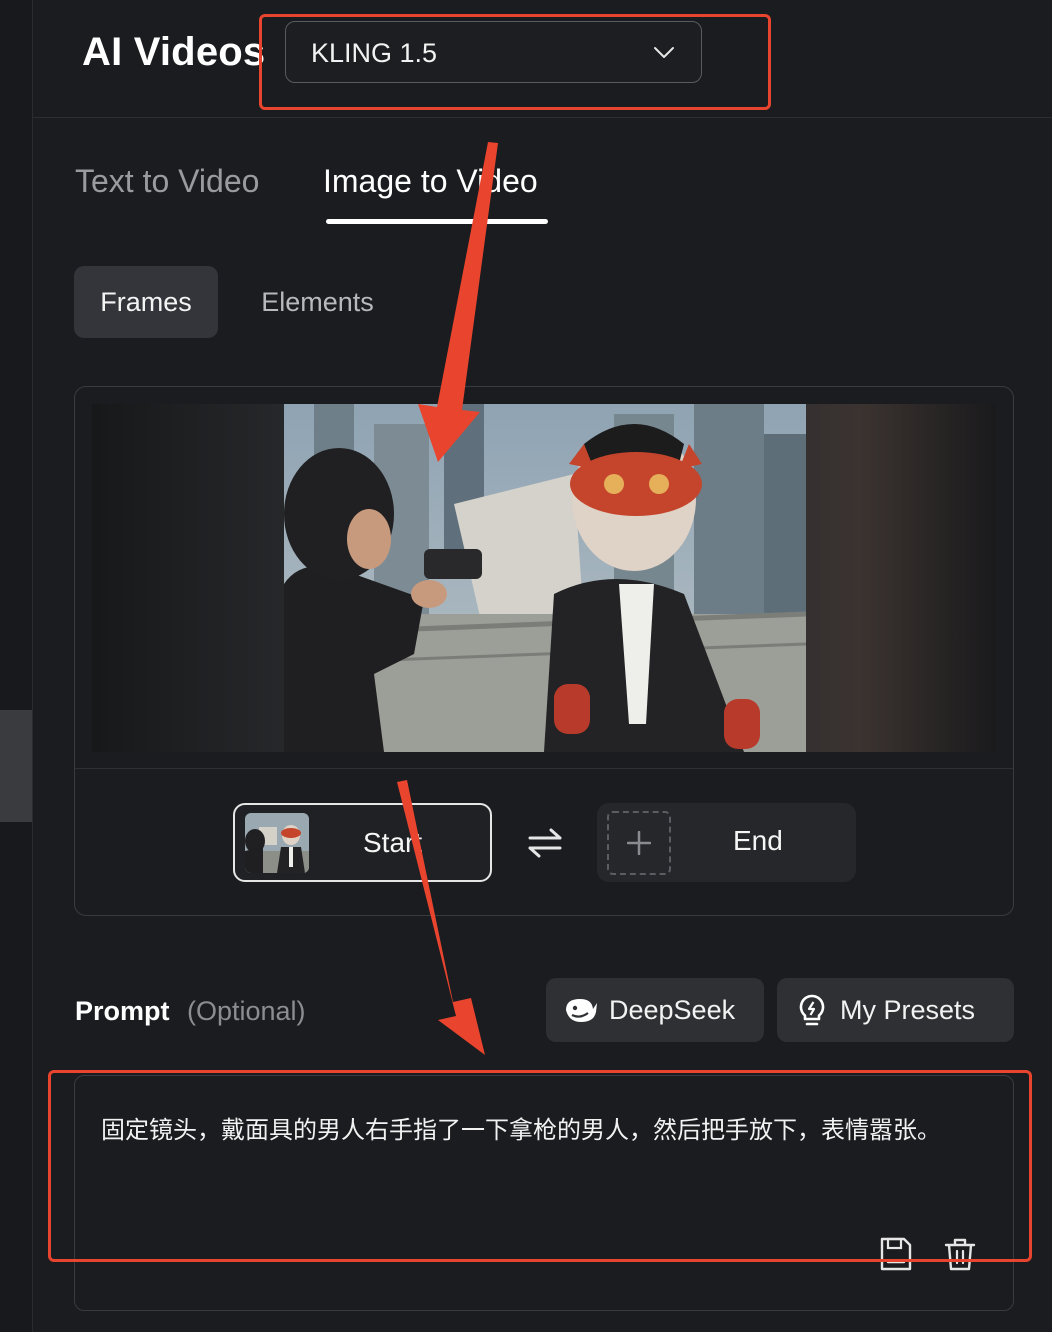 The height and width of the screenshot is (1332, 1052). Describe the element at coordinates (458, 302) in the screenshot. I see `annotation-arrow-down-left` at that location.